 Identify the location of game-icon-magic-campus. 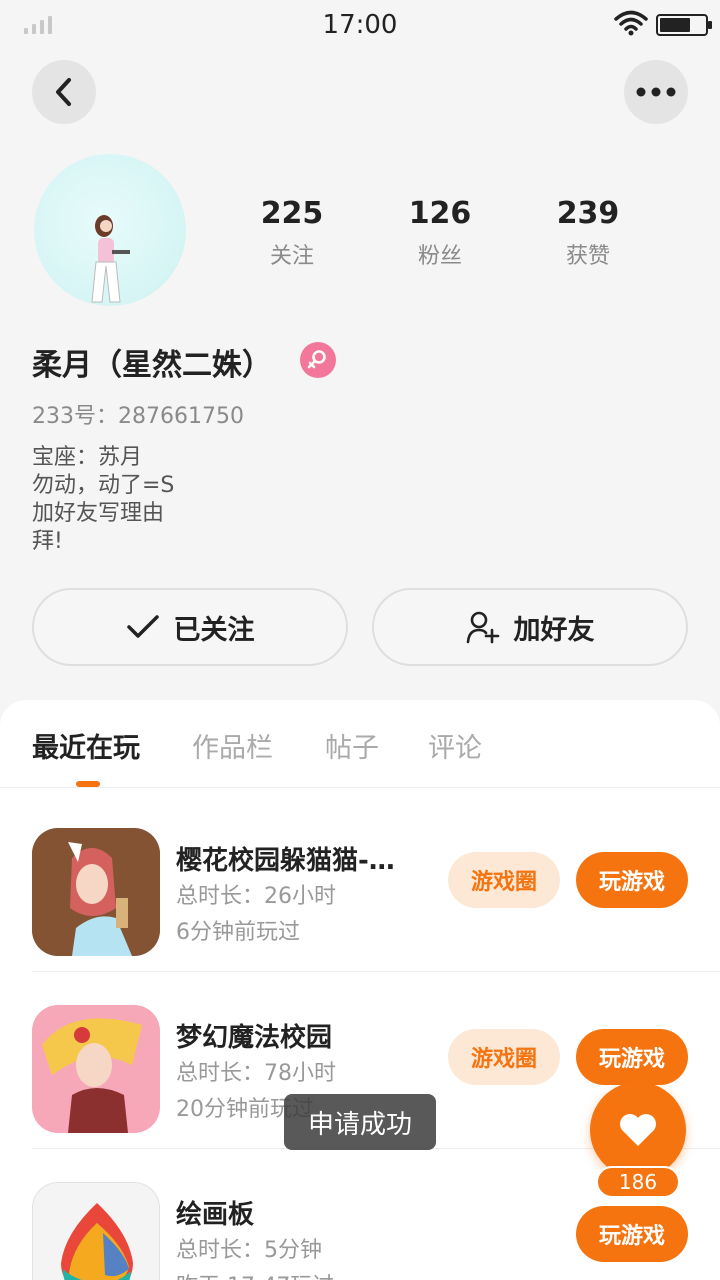
(96, 1069).